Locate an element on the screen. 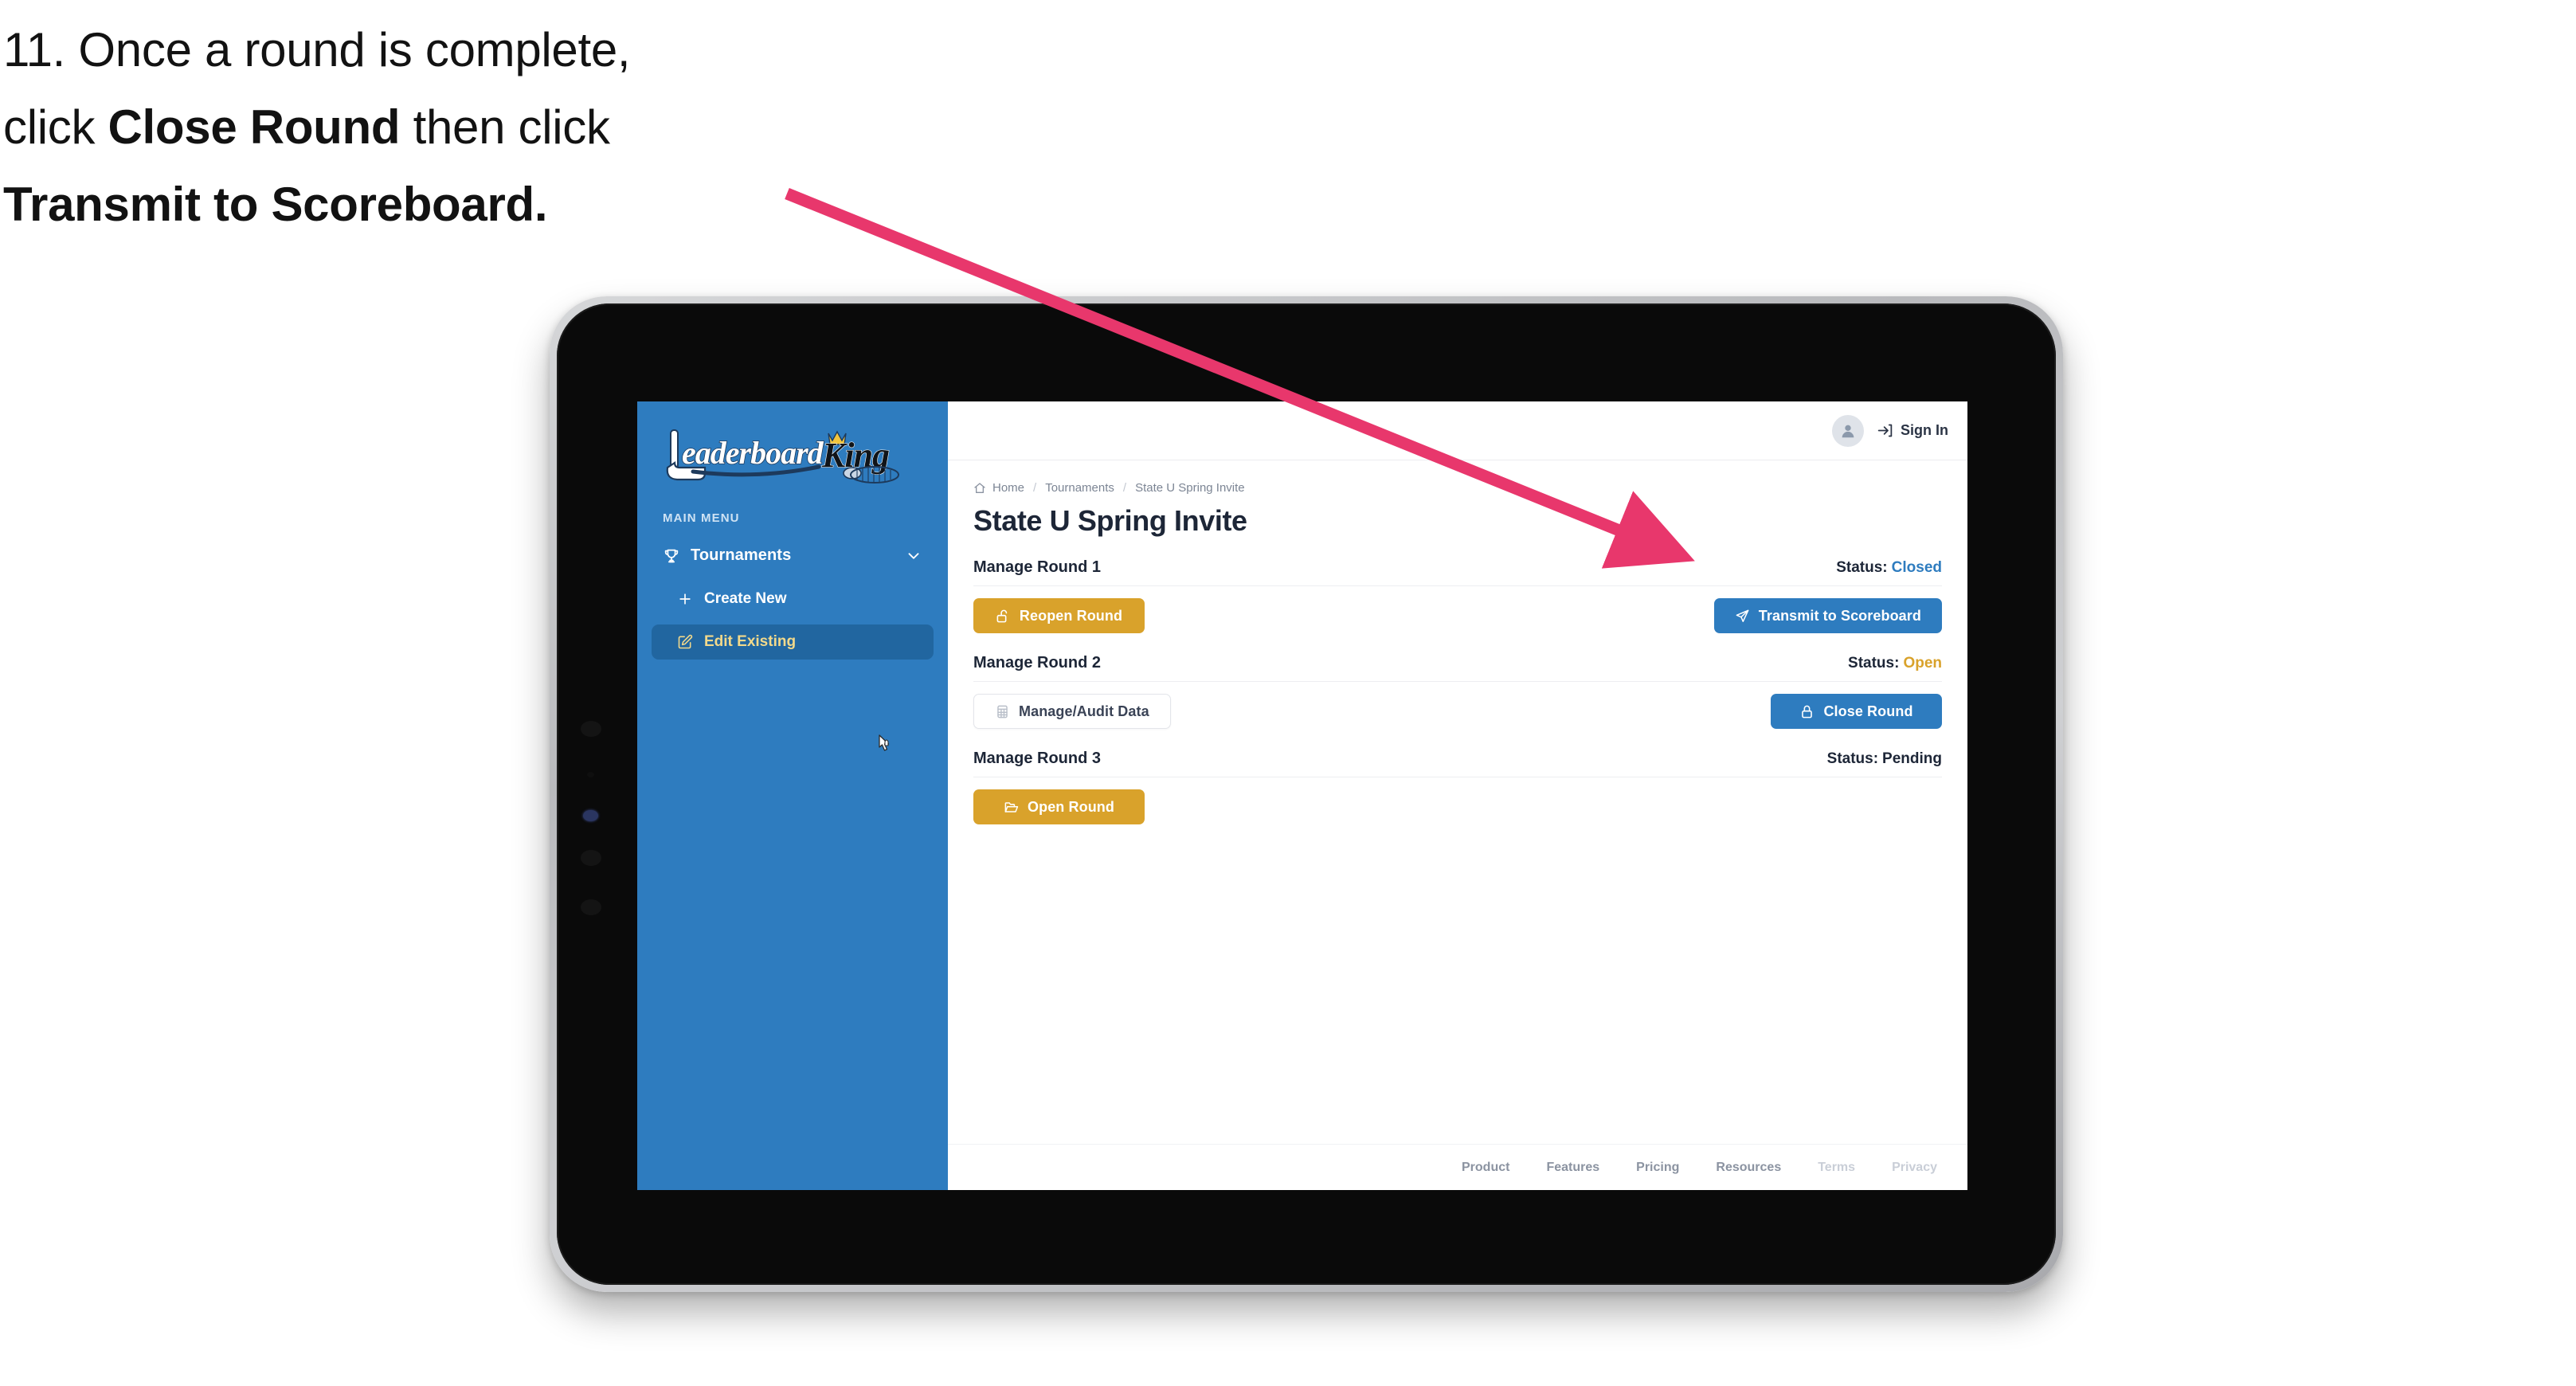 Image resolution: width=2576 pixels, height=1386 pixels. round-name: Manage Round 1 is located at coordinates (1037, 567).